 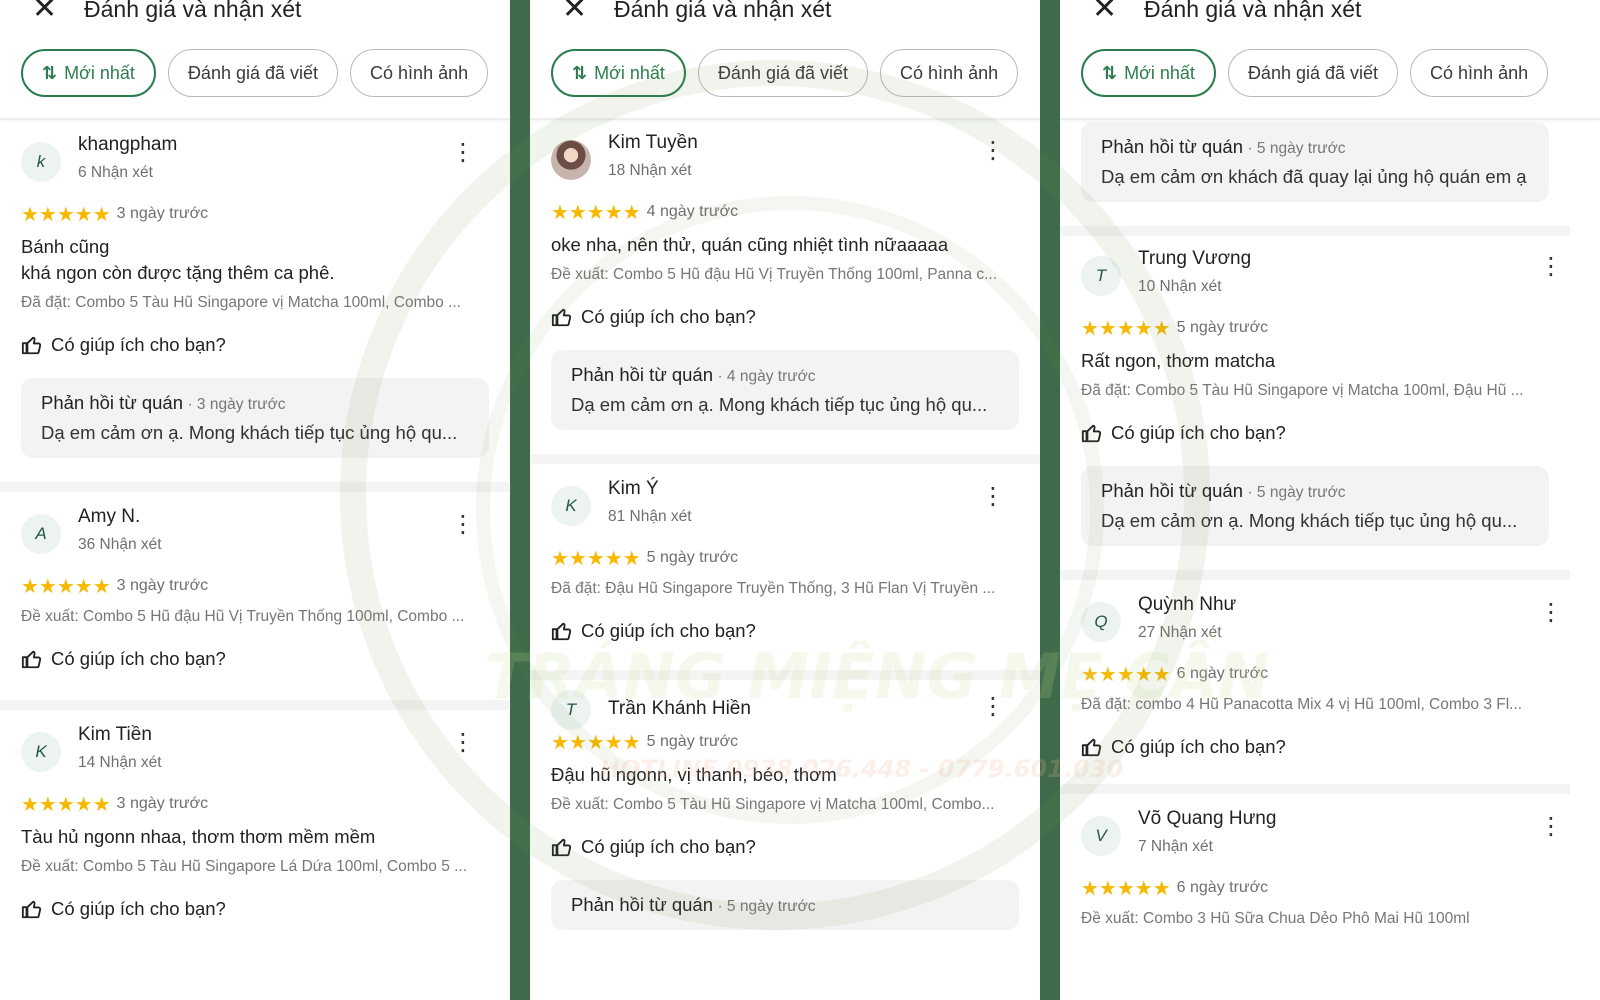 What do you see at coordinates (571, 160) in the screenshot?
I see `avatar` at bounding box center [571, 160].